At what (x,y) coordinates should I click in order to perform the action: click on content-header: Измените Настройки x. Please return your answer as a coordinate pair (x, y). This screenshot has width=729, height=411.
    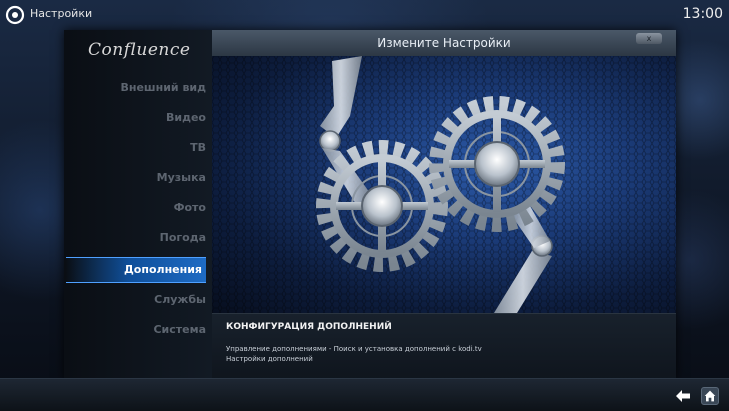
    Looking at the image, I should click on (444, 43).